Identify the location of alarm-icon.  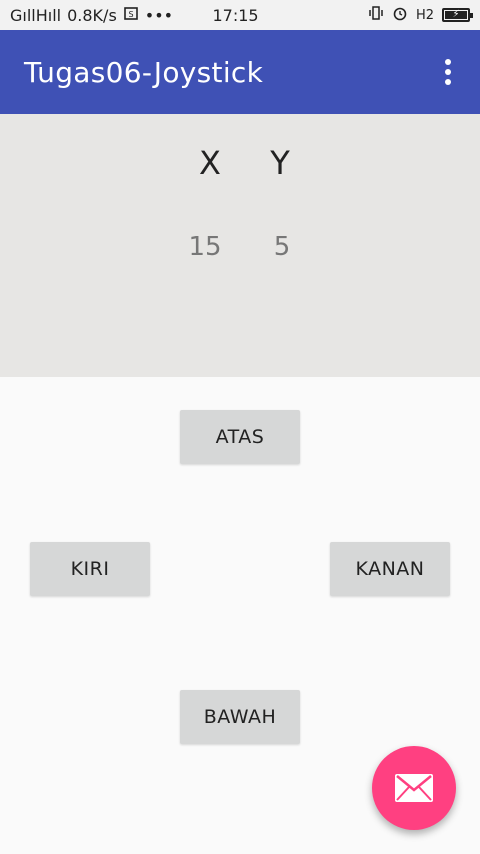
(400, 15).